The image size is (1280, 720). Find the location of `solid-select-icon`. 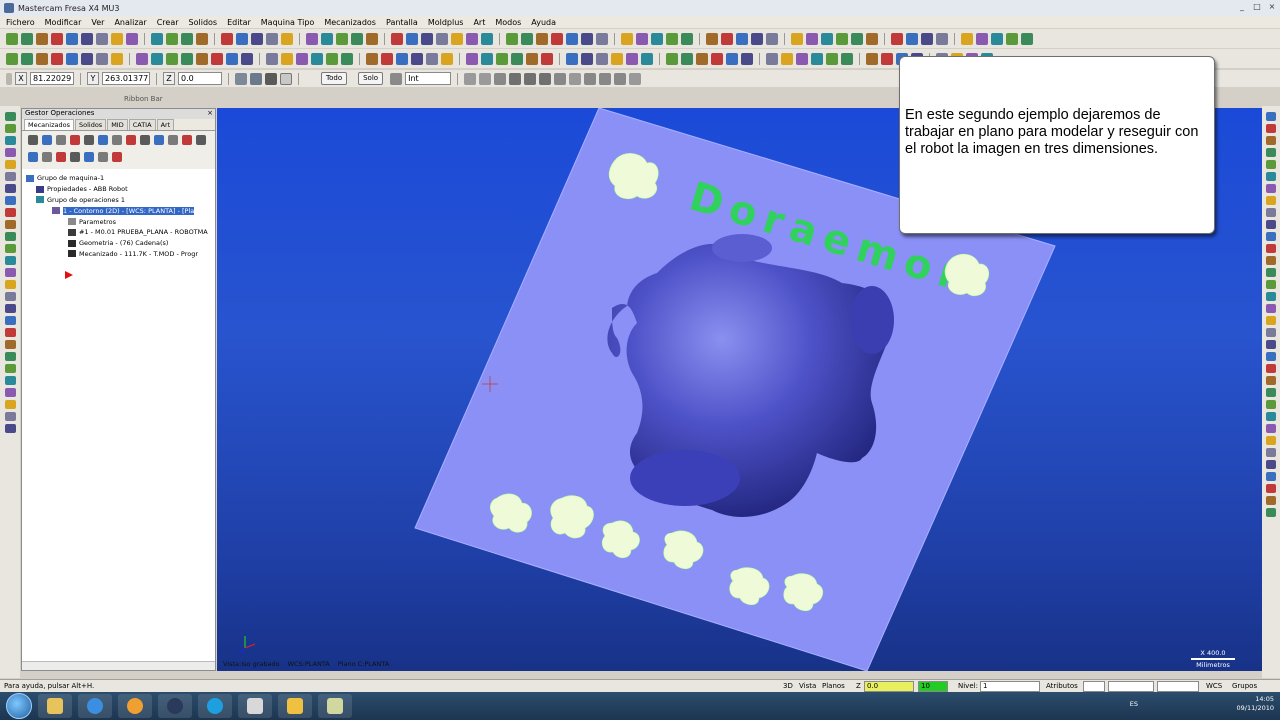

solid-select-icon is located at coordinates (515, 78).